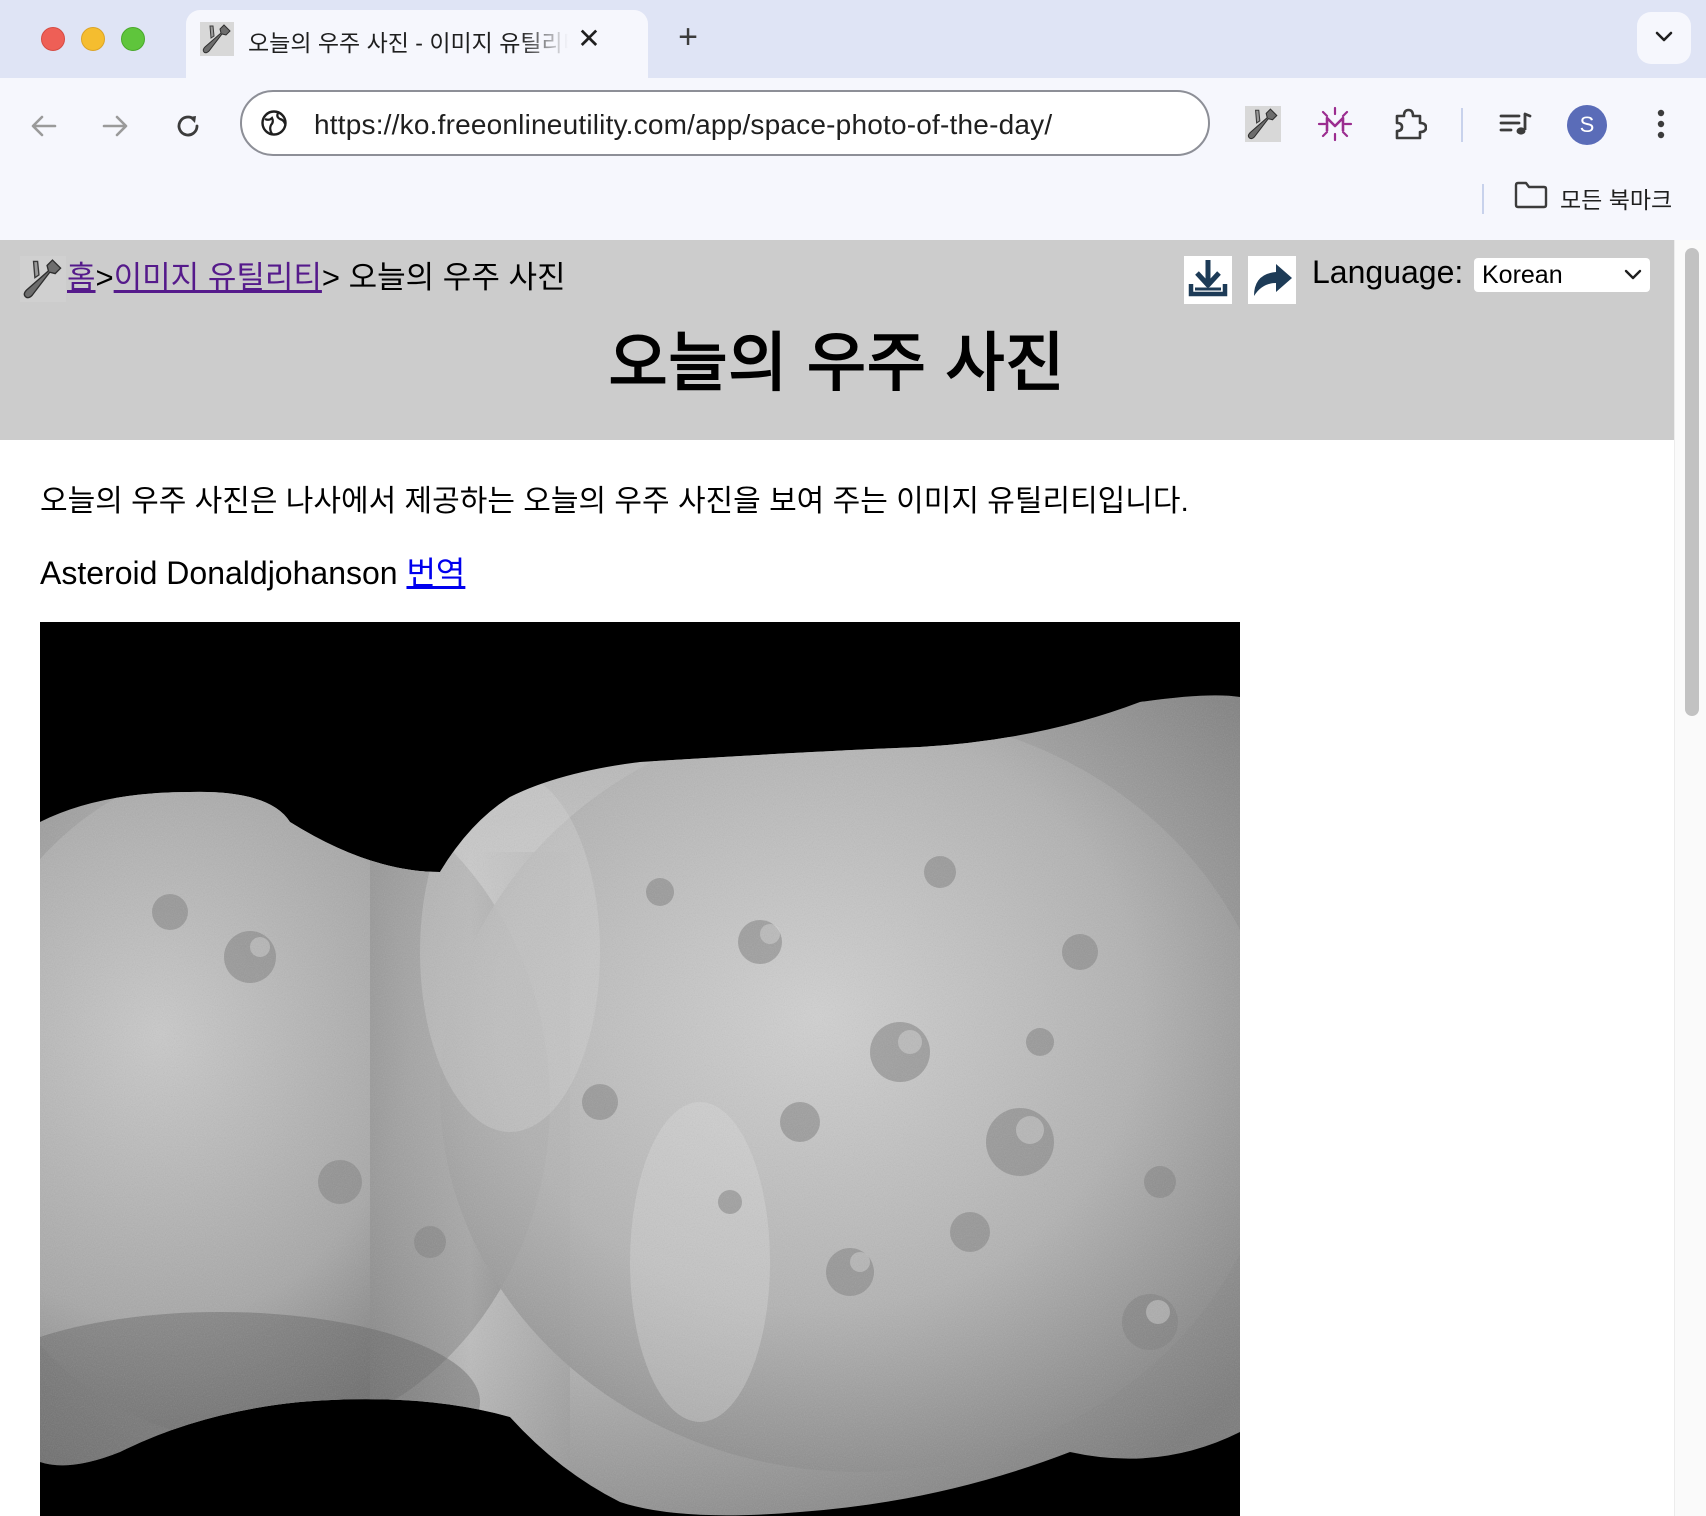  I want to click on tab-search-button, so click(1664, 38).